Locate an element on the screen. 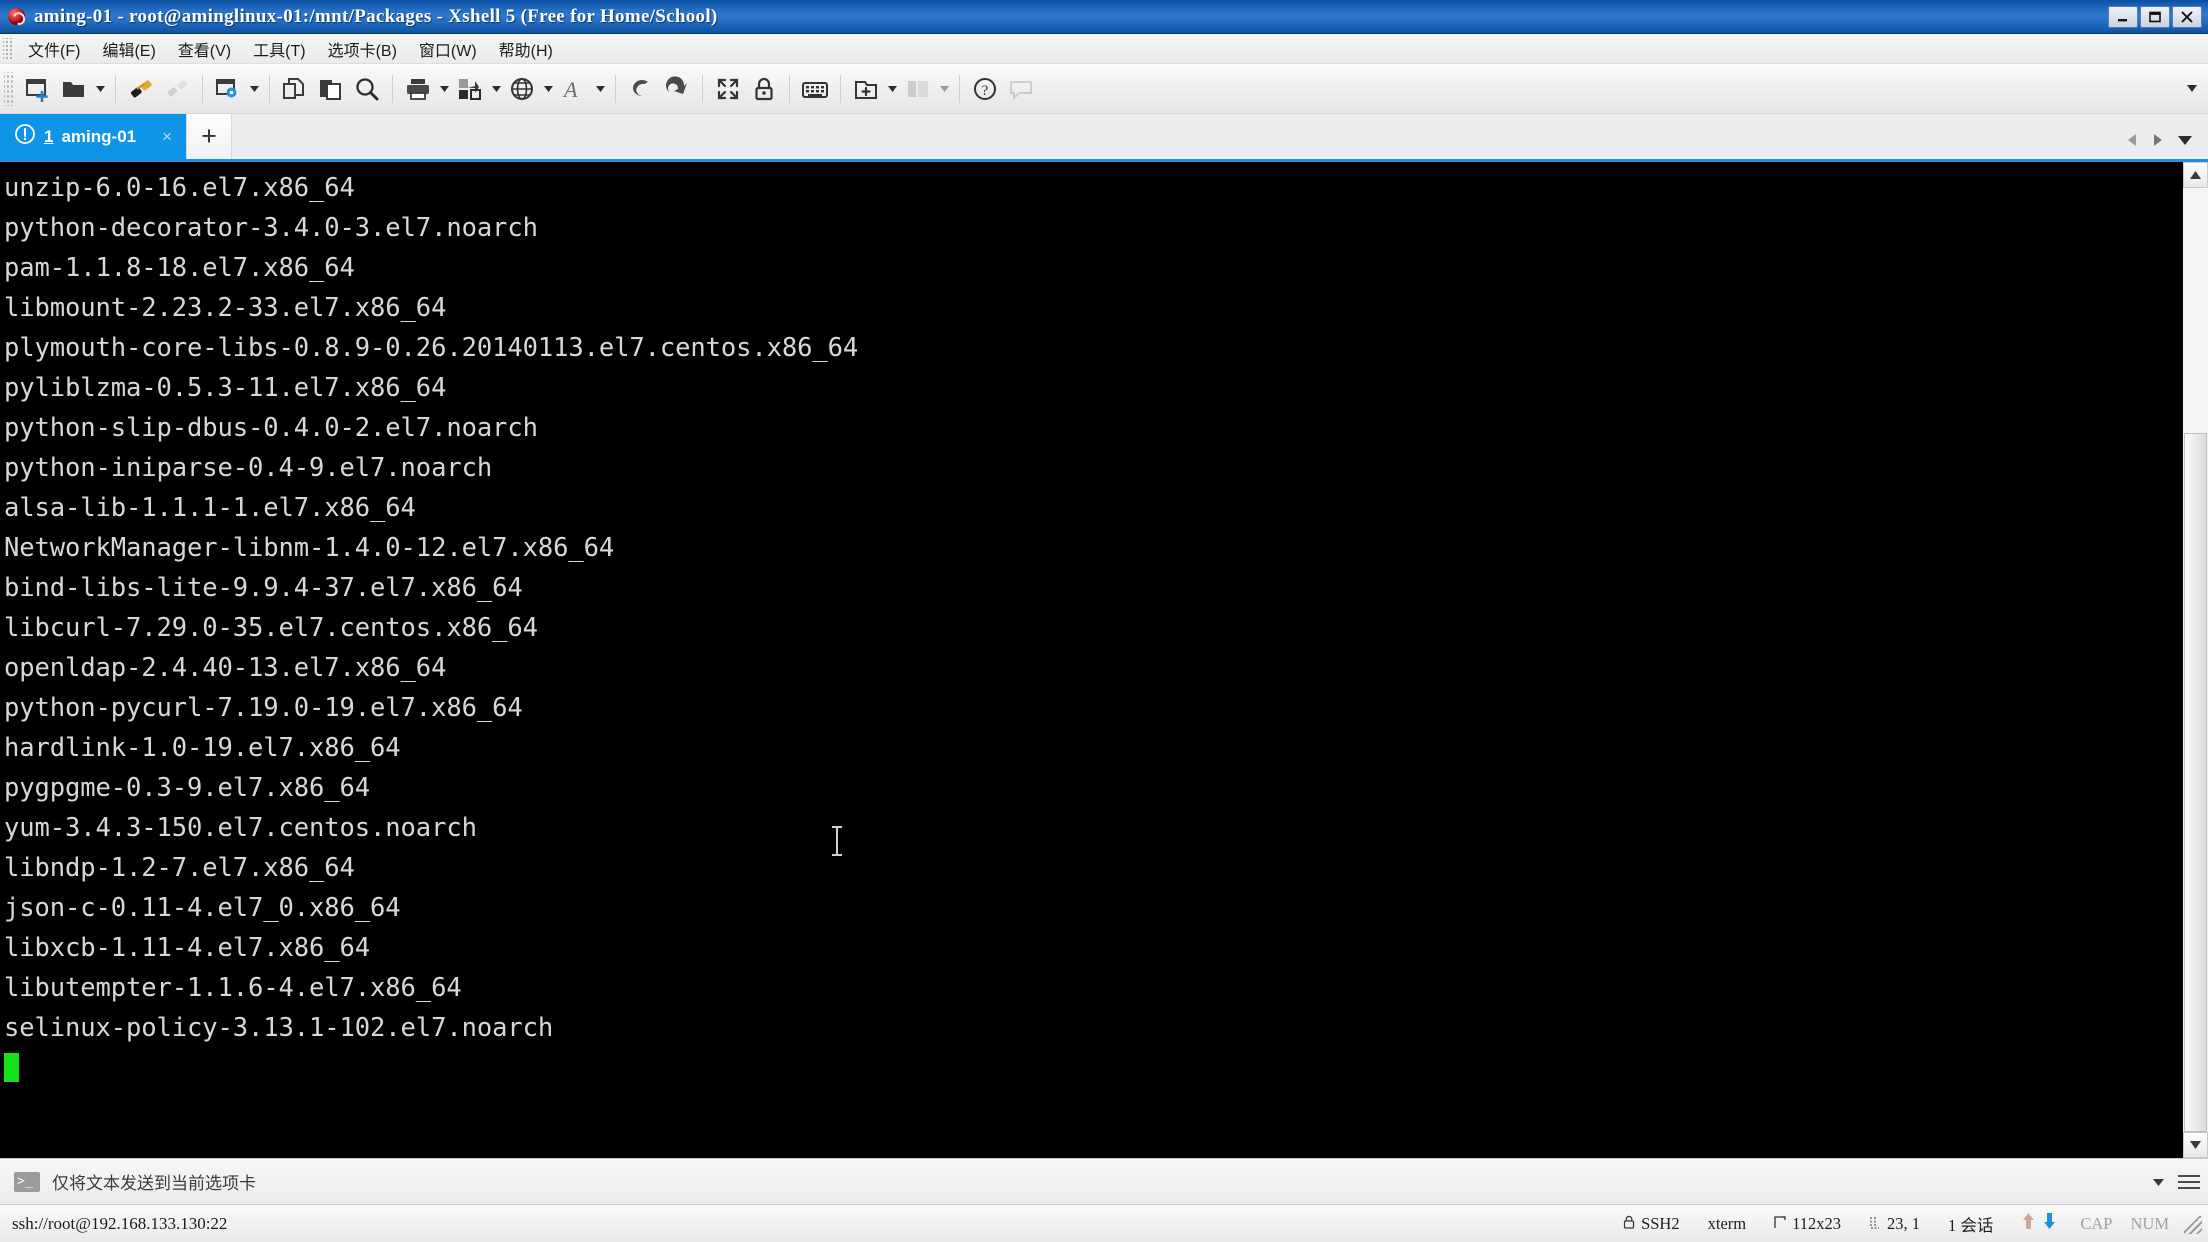 The image size is (2208, 1242). status-terminal-type-label: xterm is located at coordinates (1727, 1223).